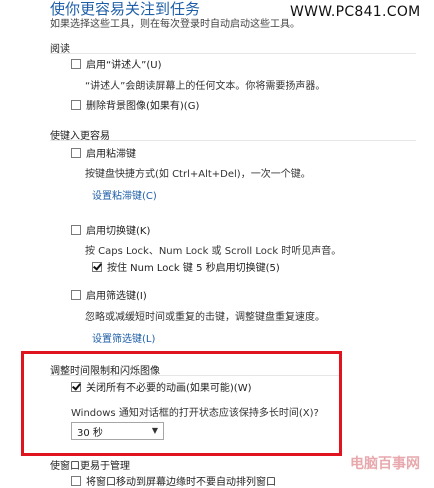  I want to click on prevent-arrange-label: 将窗口移动到屏幕边缘时不要自动排列窗口, so click(181, 482).